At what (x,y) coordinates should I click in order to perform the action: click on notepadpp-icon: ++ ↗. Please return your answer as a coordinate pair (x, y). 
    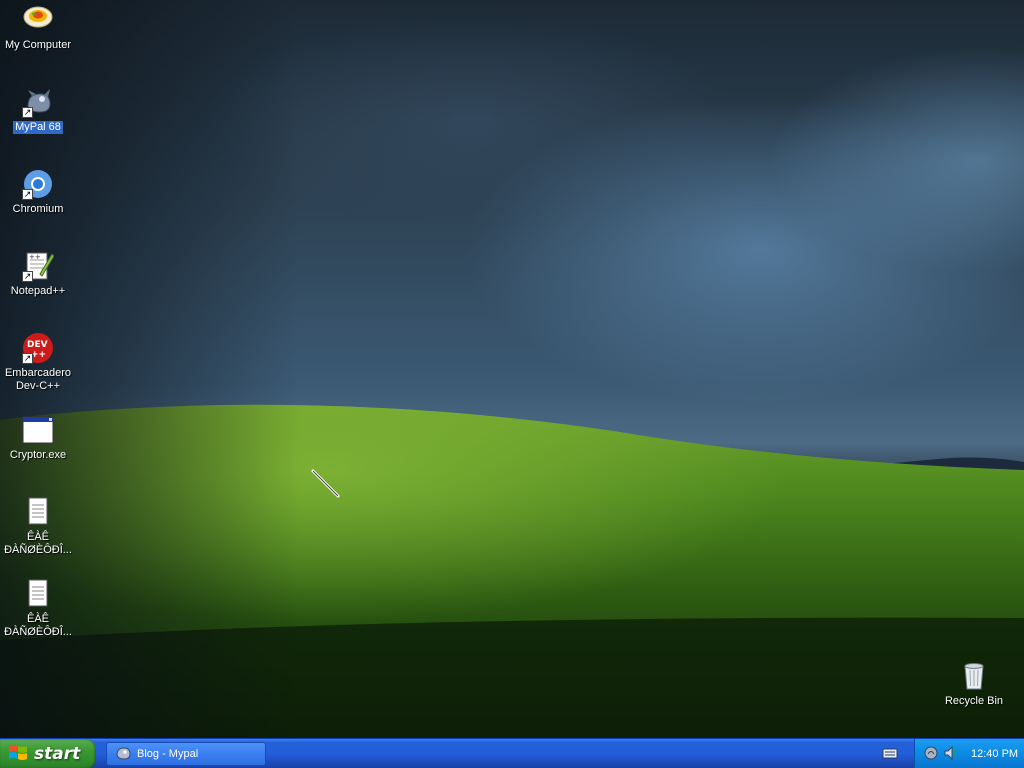
    Looking at the image, I should click on (38, 266).